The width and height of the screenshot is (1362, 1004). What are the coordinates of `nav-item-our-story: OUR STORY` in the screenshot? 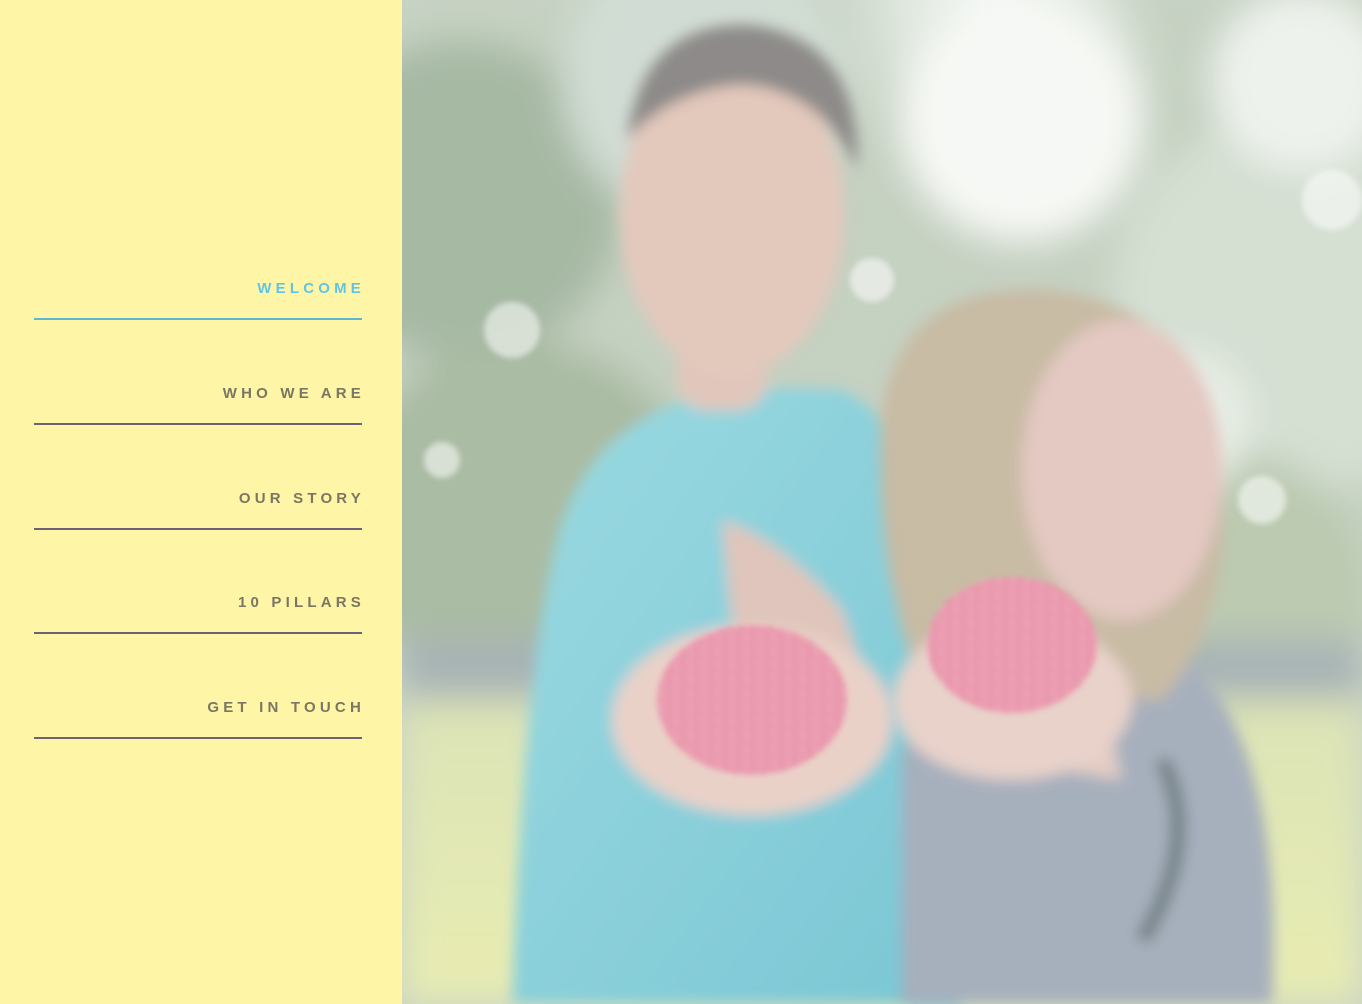 It's located at (198, 510).